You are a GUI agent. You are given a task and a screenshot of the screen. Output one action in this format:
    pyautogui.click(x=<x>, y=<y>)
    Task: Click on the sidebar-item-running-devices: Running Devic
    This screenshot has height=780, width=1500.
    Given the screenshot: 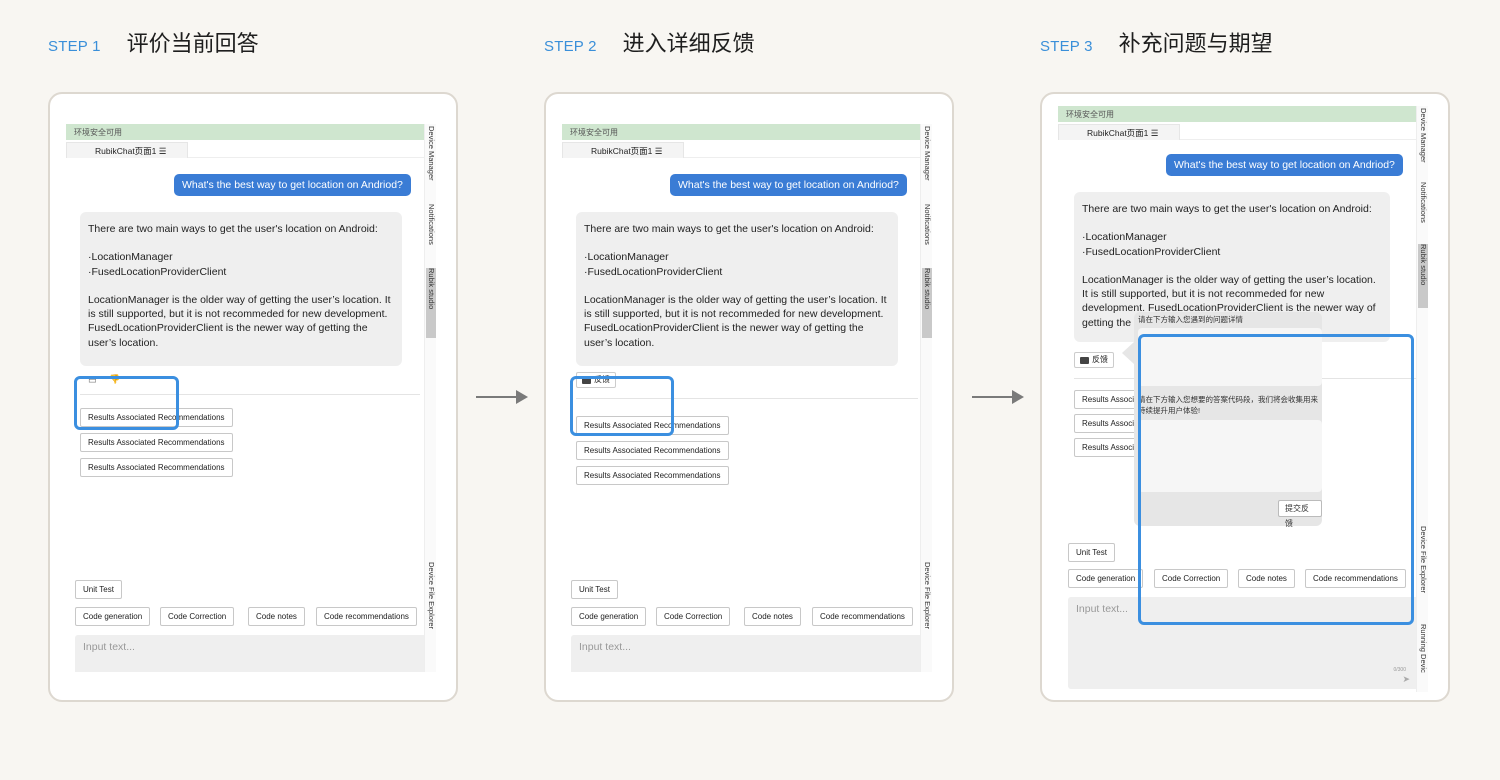 What is the action you would take?
    pyautogui.click(x=1423, y=648)
    